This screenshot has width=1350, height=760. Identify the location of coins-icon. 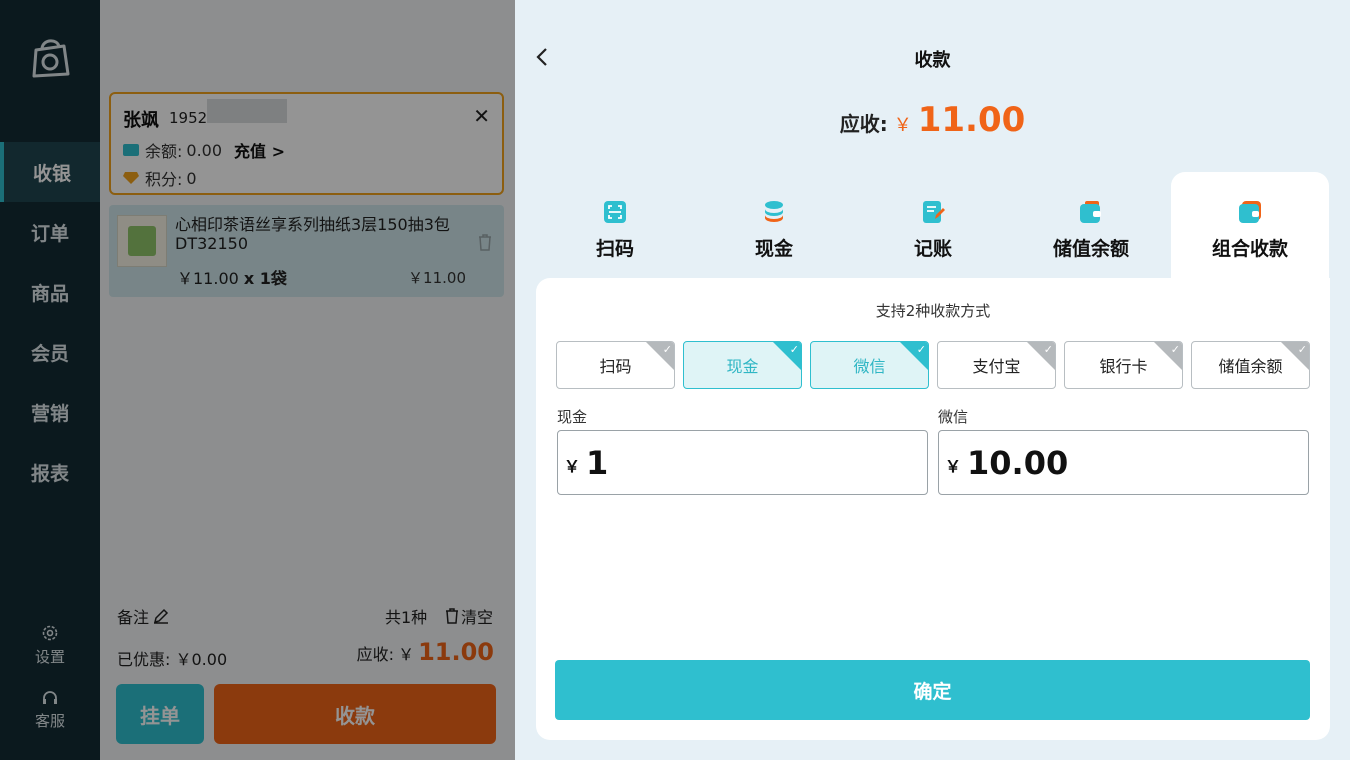
(774, 211).